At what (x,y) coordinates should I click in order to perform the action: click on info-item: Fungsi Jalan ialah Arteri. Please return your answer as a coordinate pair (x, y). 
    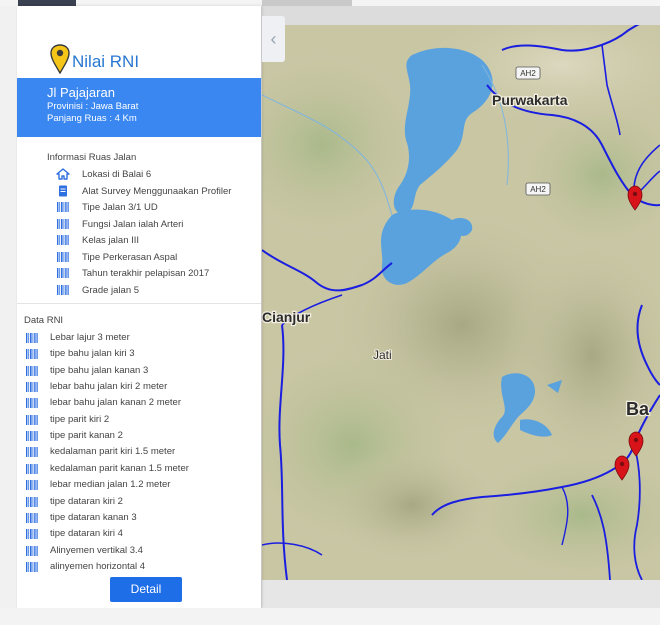
    Looking at the image, I should click on (156, 225).